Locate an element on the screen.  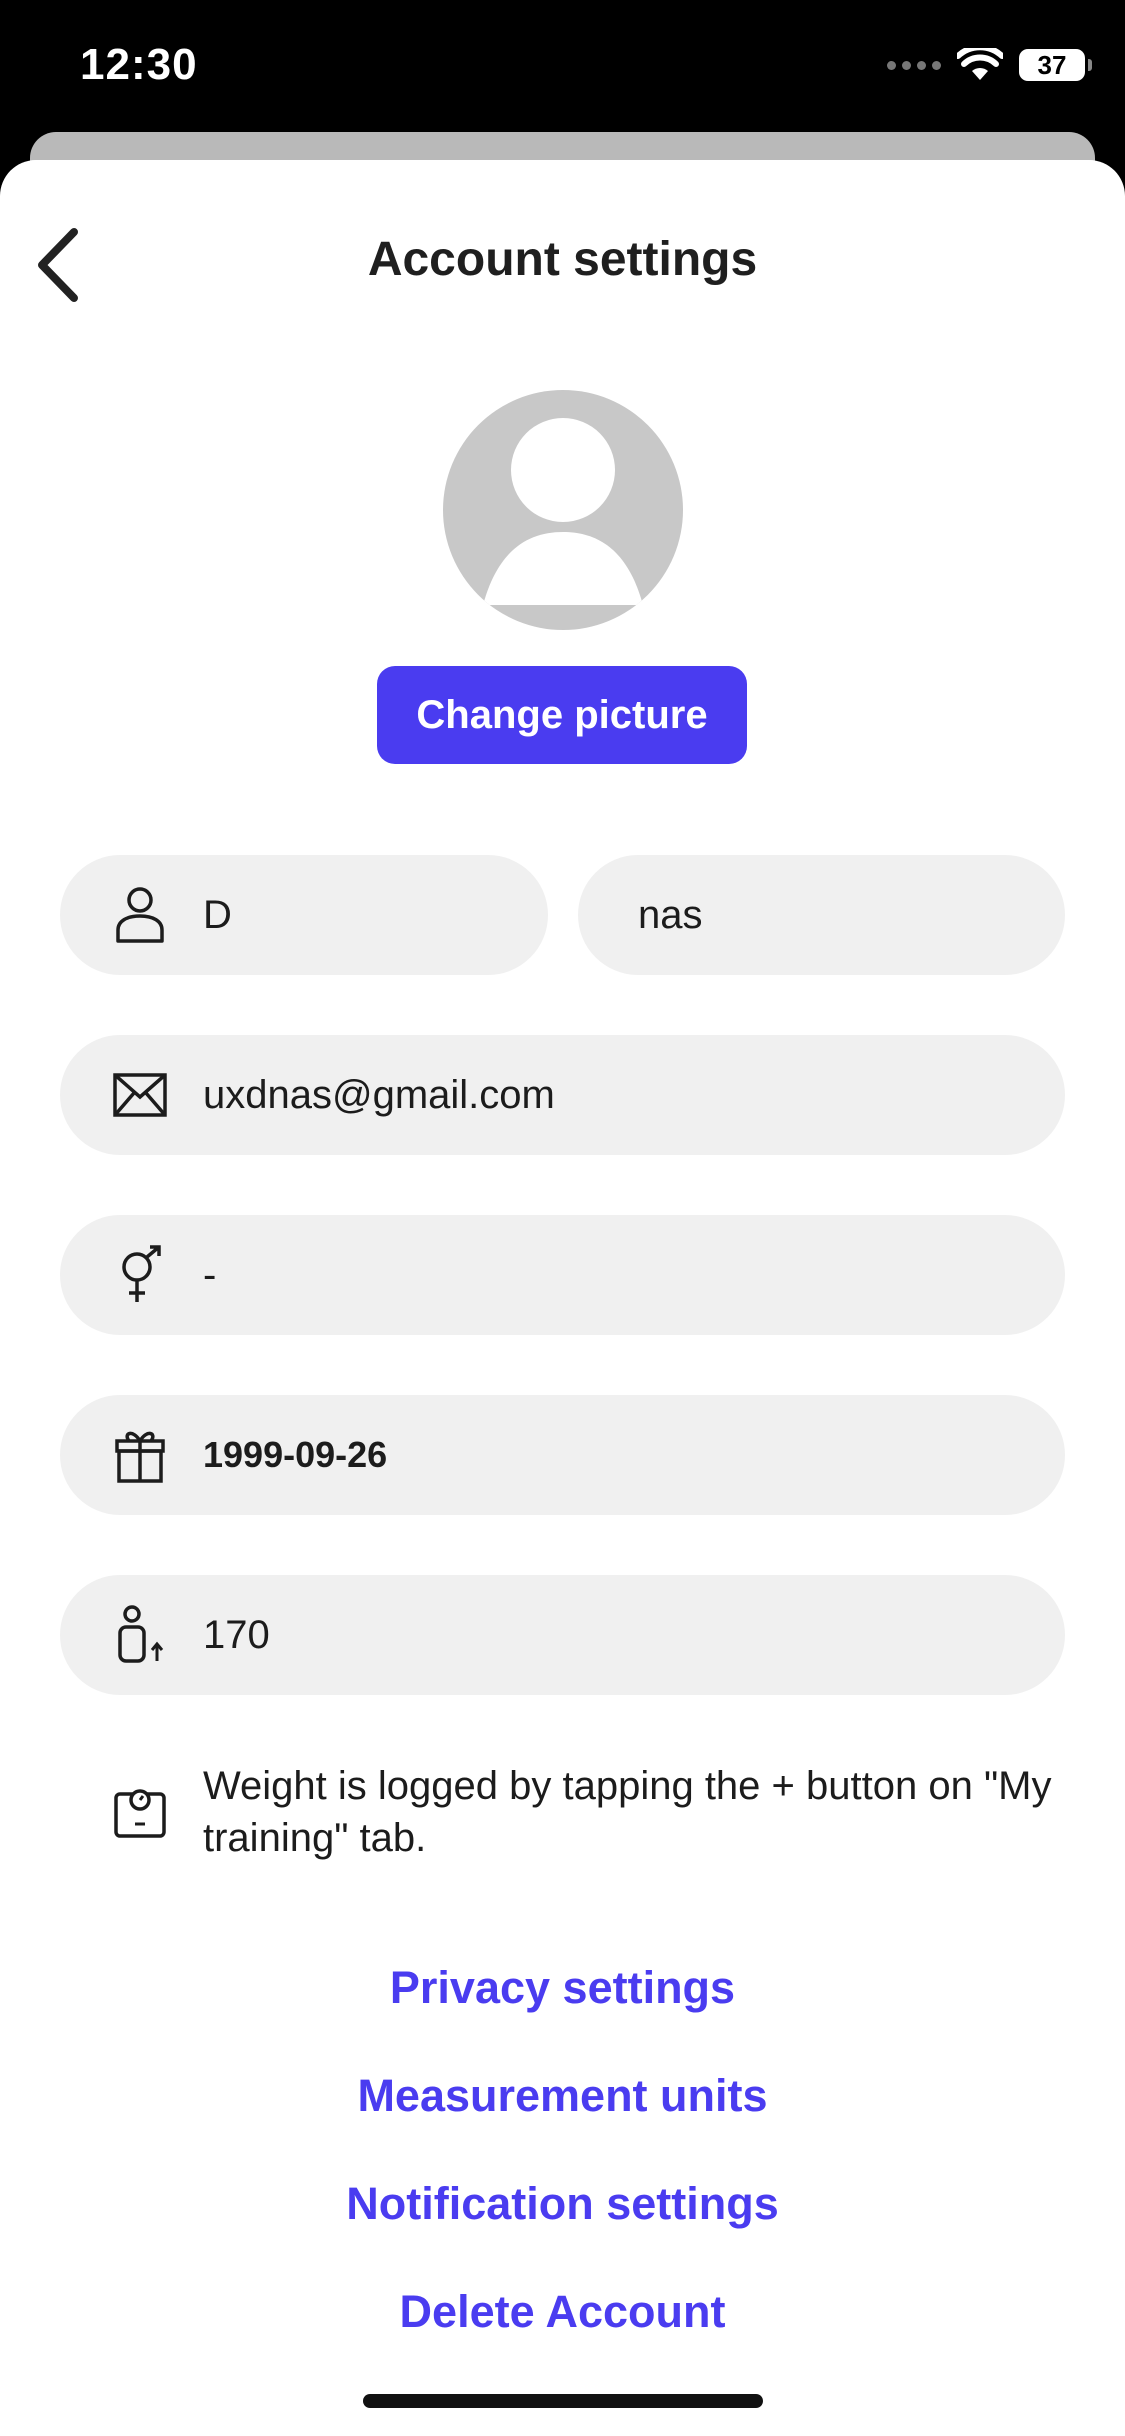
gender-icon is located at coordinates (140, 1275).